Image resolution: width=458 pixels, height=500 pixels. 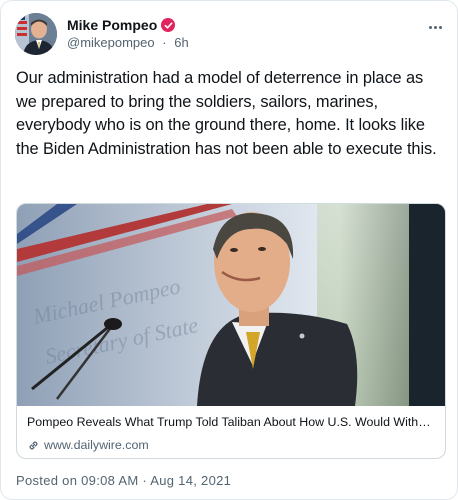 I want to click on posted-timestamp: Posted on 09:08 AM · Aug 14, 2021, so click(x=123, y=480).